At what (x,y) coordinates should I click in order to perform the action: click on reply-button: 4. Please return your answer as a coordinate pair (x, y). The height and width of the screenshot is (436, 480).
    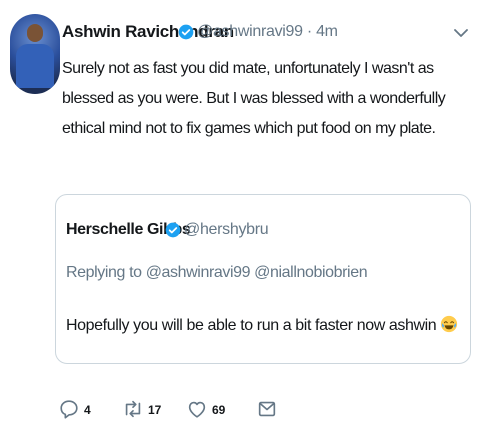
    Looking at the image, I should click on (83, 410).